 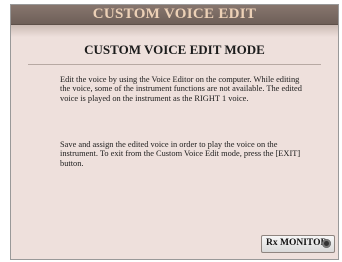 I want to click on page-heading: CUSTOM VOICE EDIT MODE, so click(x=174, y=49).